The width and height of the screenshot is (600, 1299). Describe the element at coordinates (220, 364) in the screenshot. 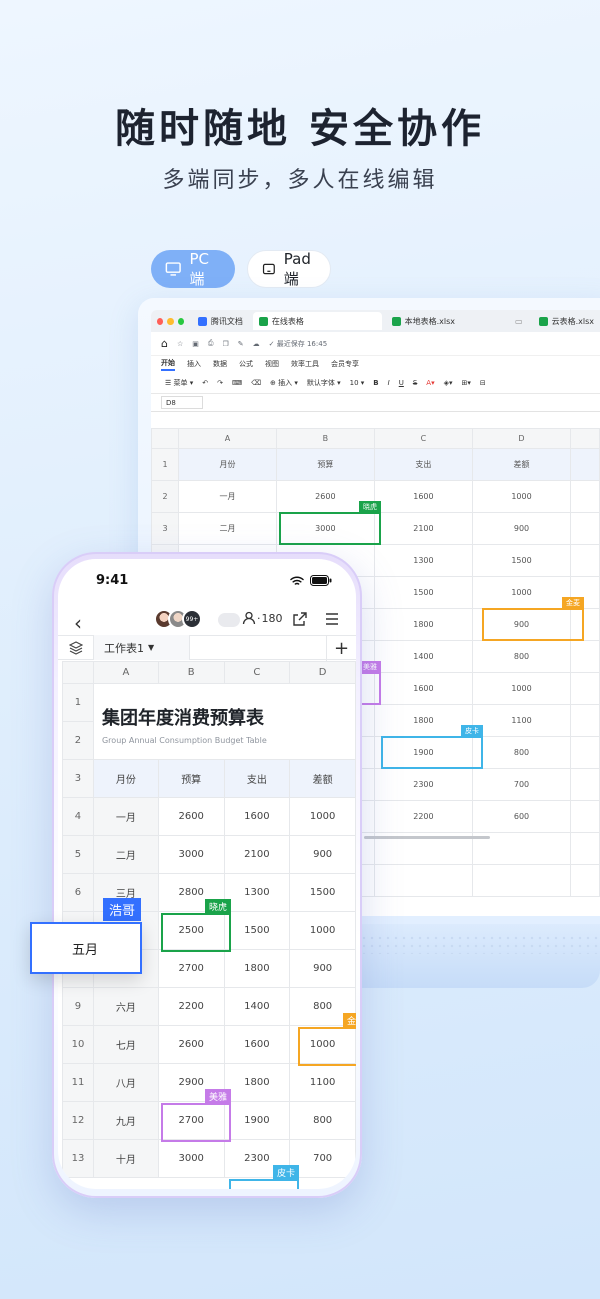

I see `menu-item-data: 数据` at that location.